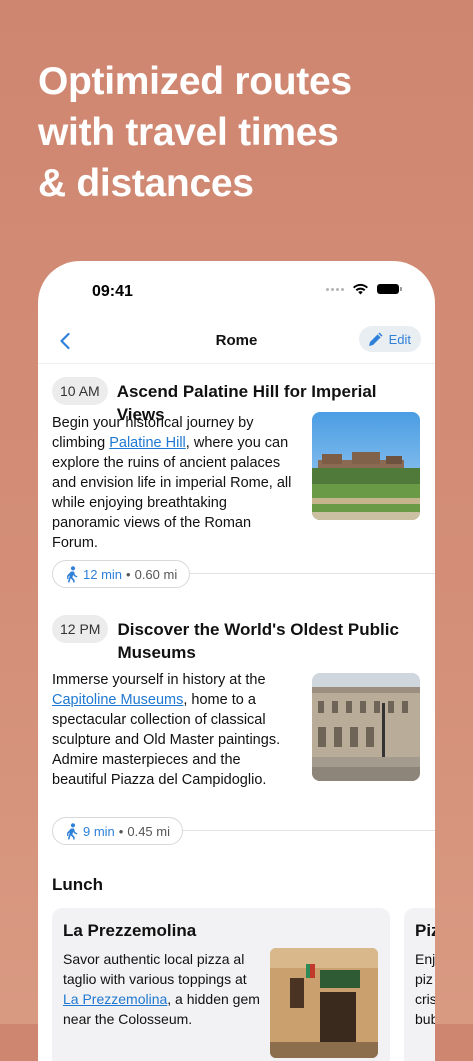 The height and width of the screenshot is (1061, 473). I want to click on transit-pill: 9 min • 0.45 mi, so click(117, 831).